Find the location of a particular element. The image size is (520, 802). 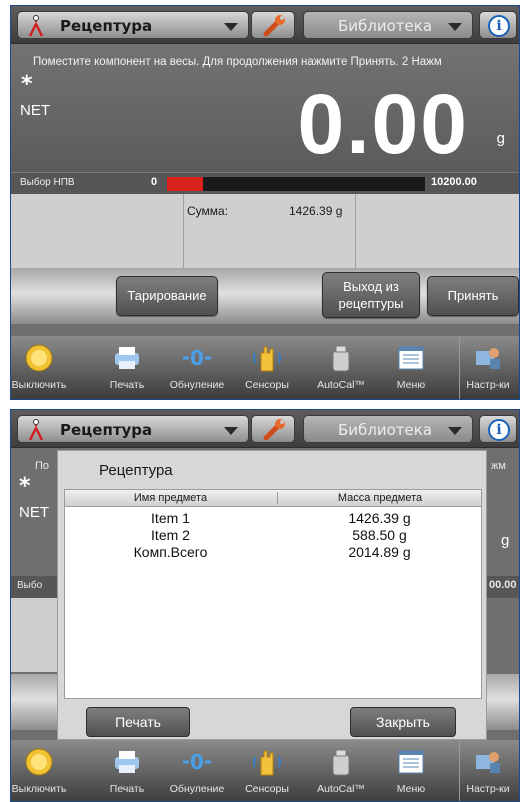

table-row: Item 2 588.50 g is located at coordinates (273, 535).